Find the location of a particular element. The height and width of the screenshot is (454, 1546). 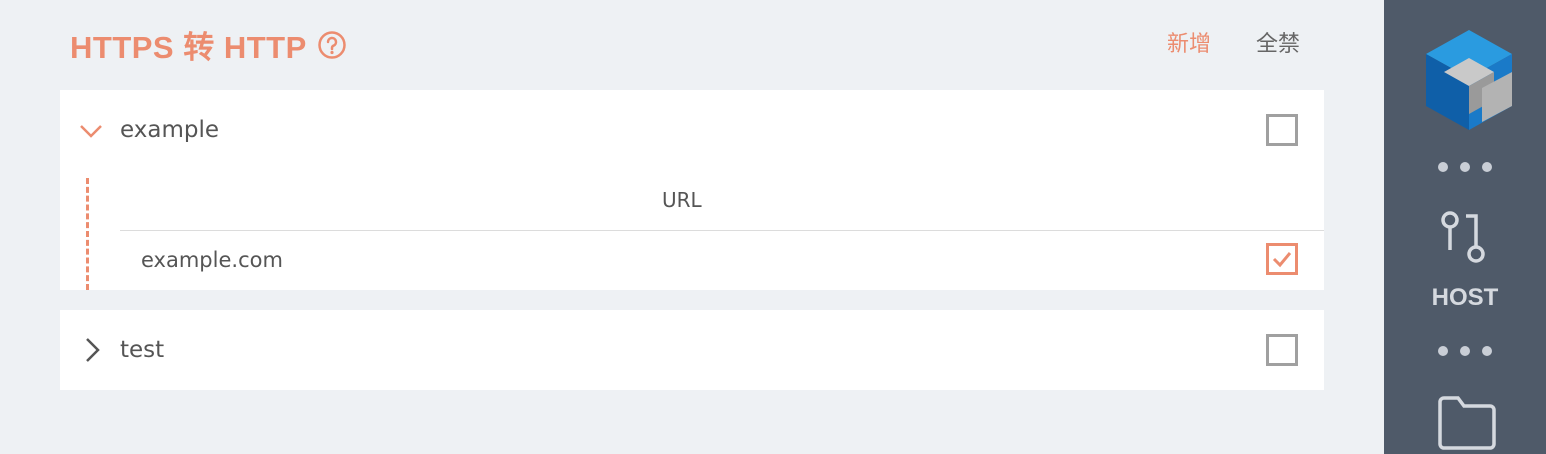

page-title: HTTPS 转 HTTP is located at coordinates (208, 44).